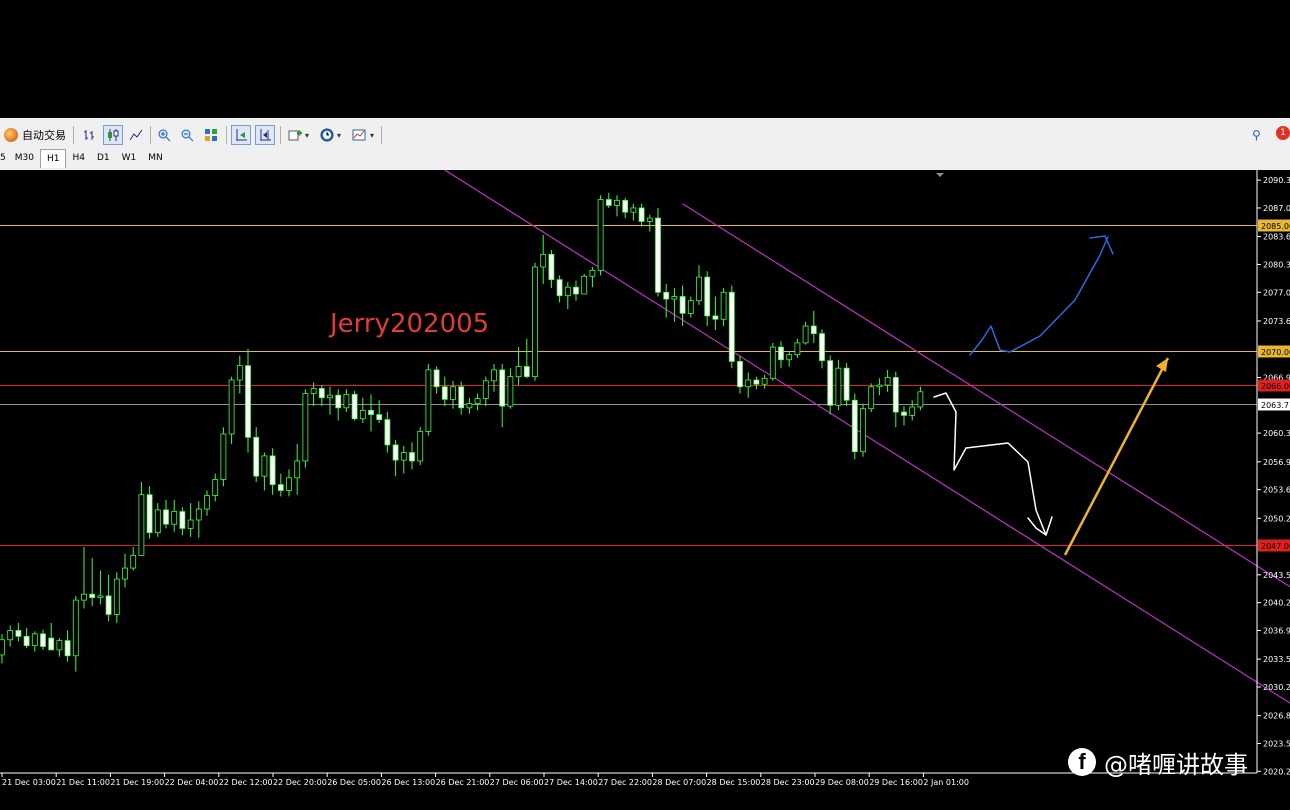 Image resolution: width=1290 pixels, height=810 pixels. Describe the element at coordinates (734, 782) in the screenshot. I see `time-tick-label: 28 Dec 15:00` at that location.